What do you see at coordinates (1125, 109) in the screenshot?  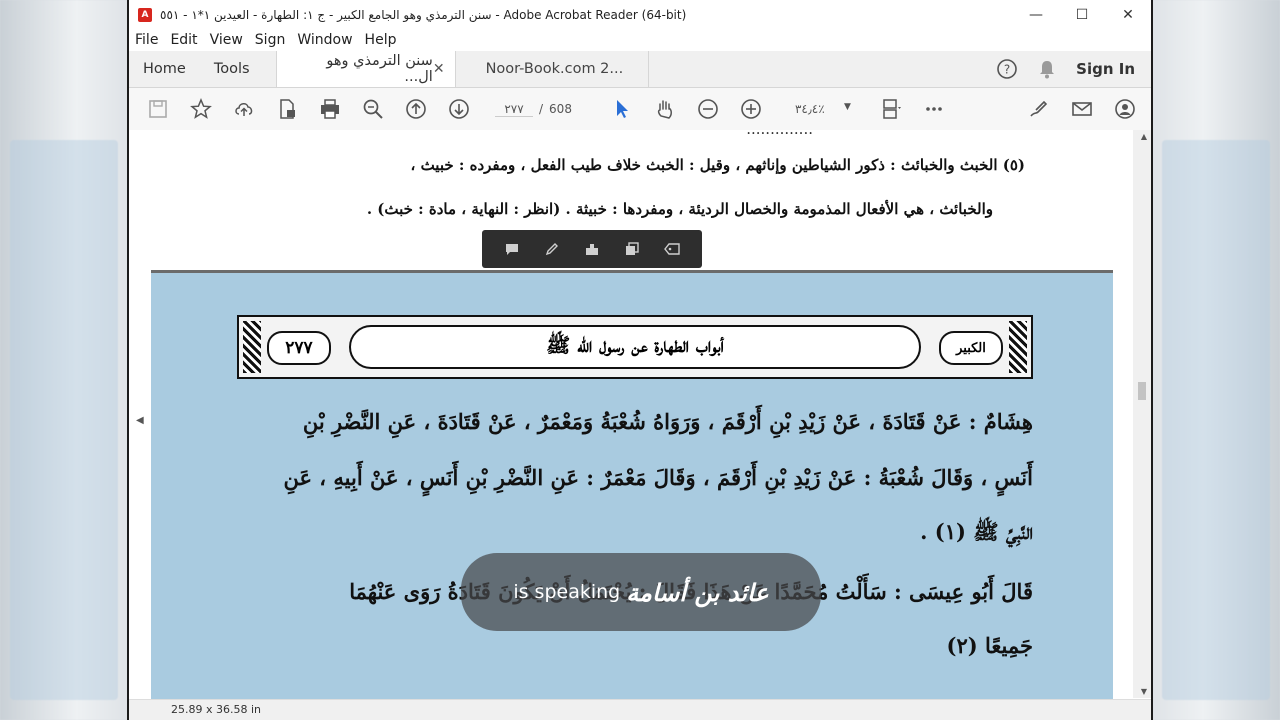 I see `add-user-icon` at bounding box center [1125, 109].